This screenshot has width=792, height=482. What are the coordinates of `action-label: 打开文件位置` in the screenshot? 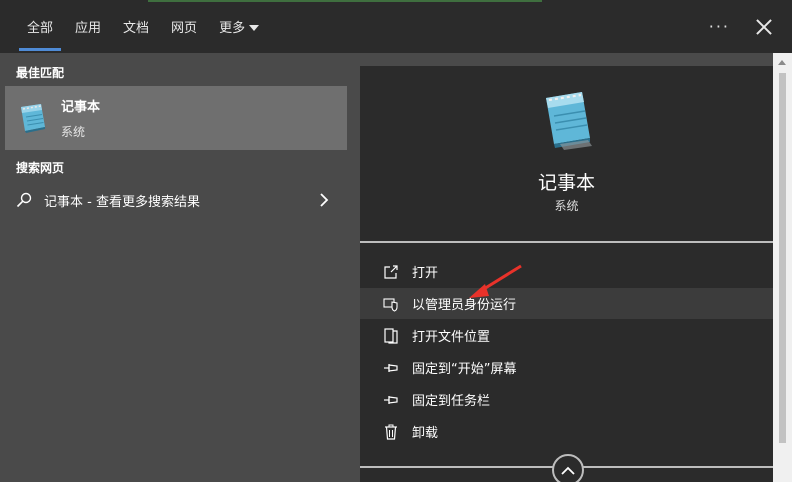 It's located at (451, 337).